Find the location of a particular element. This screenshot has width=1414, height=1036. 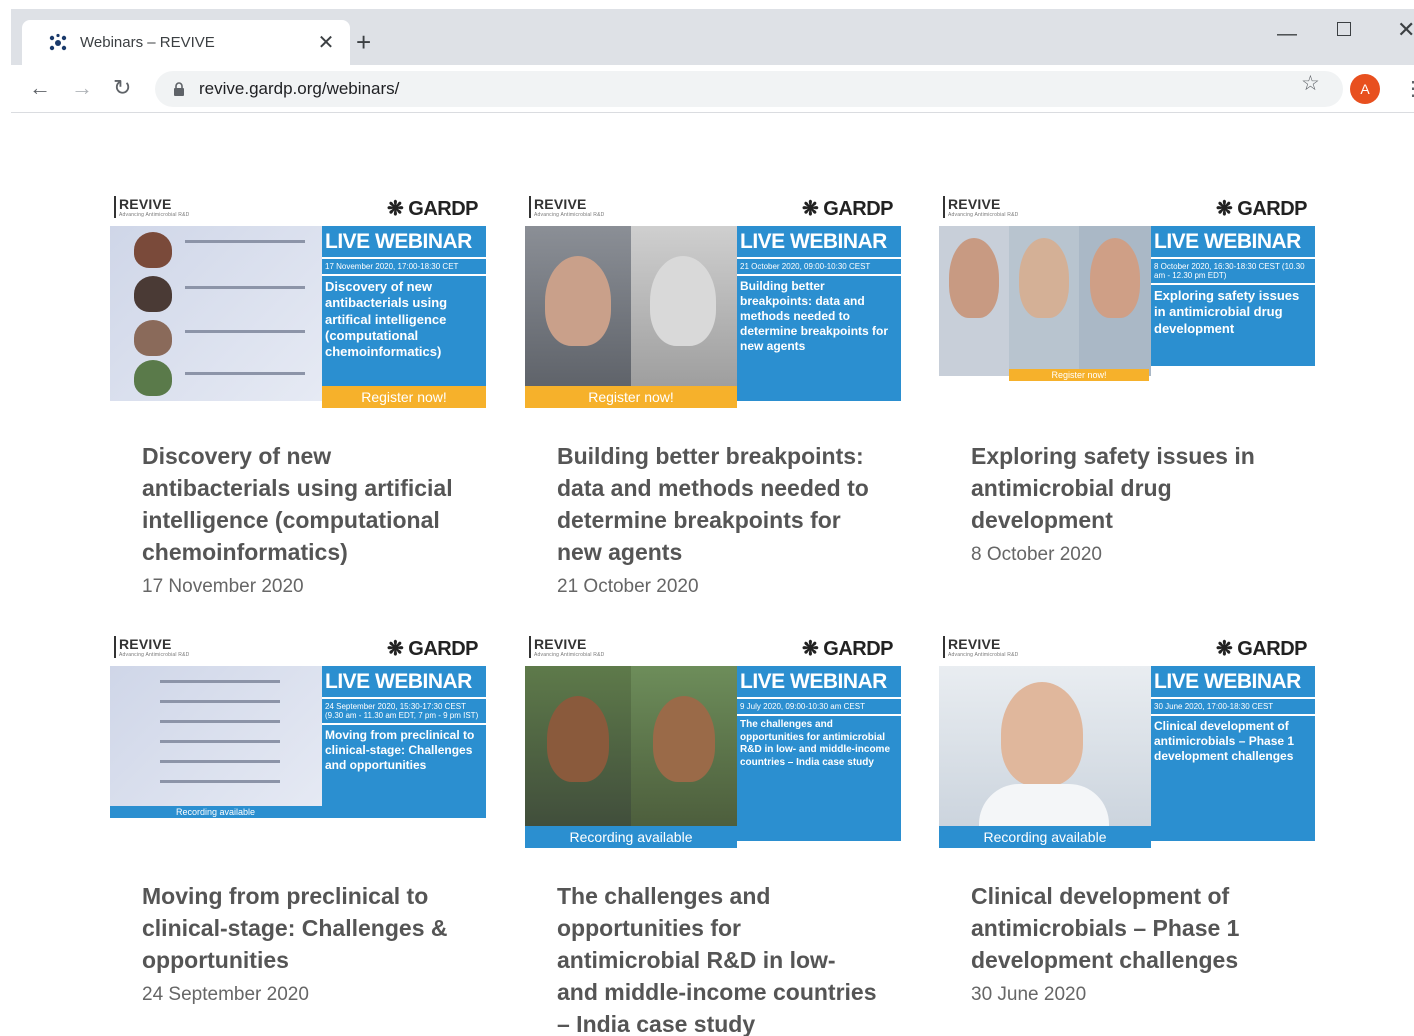

webinar-date: 21 October 2020 is located at coordinates (628, 586).